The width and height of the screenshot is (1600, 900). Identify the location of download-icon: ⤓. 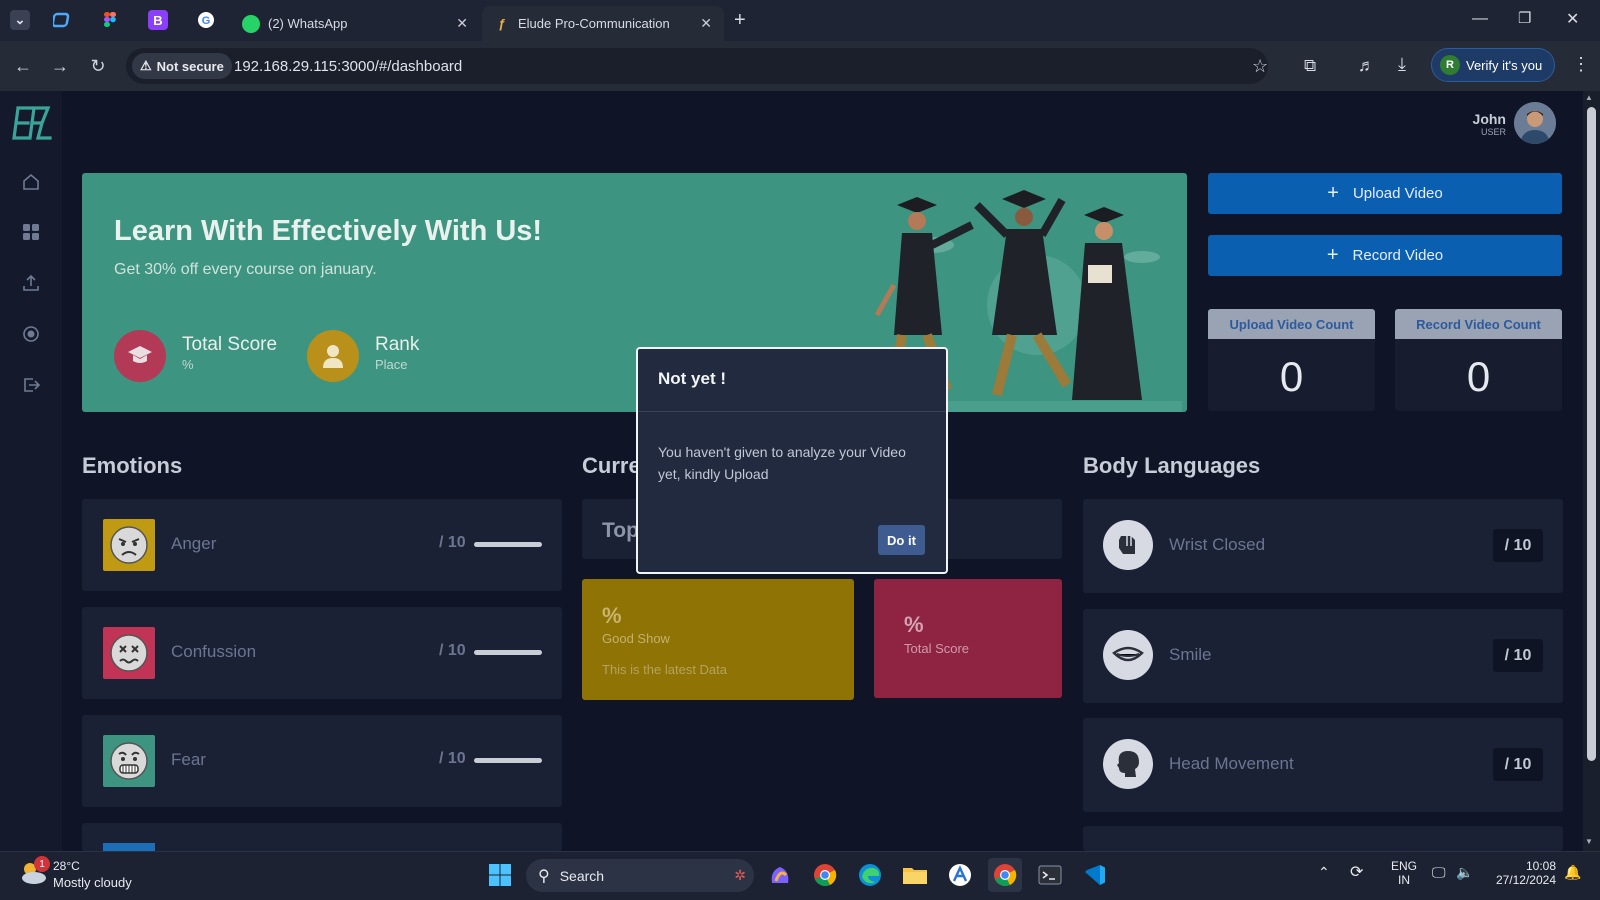
(1402, 64).